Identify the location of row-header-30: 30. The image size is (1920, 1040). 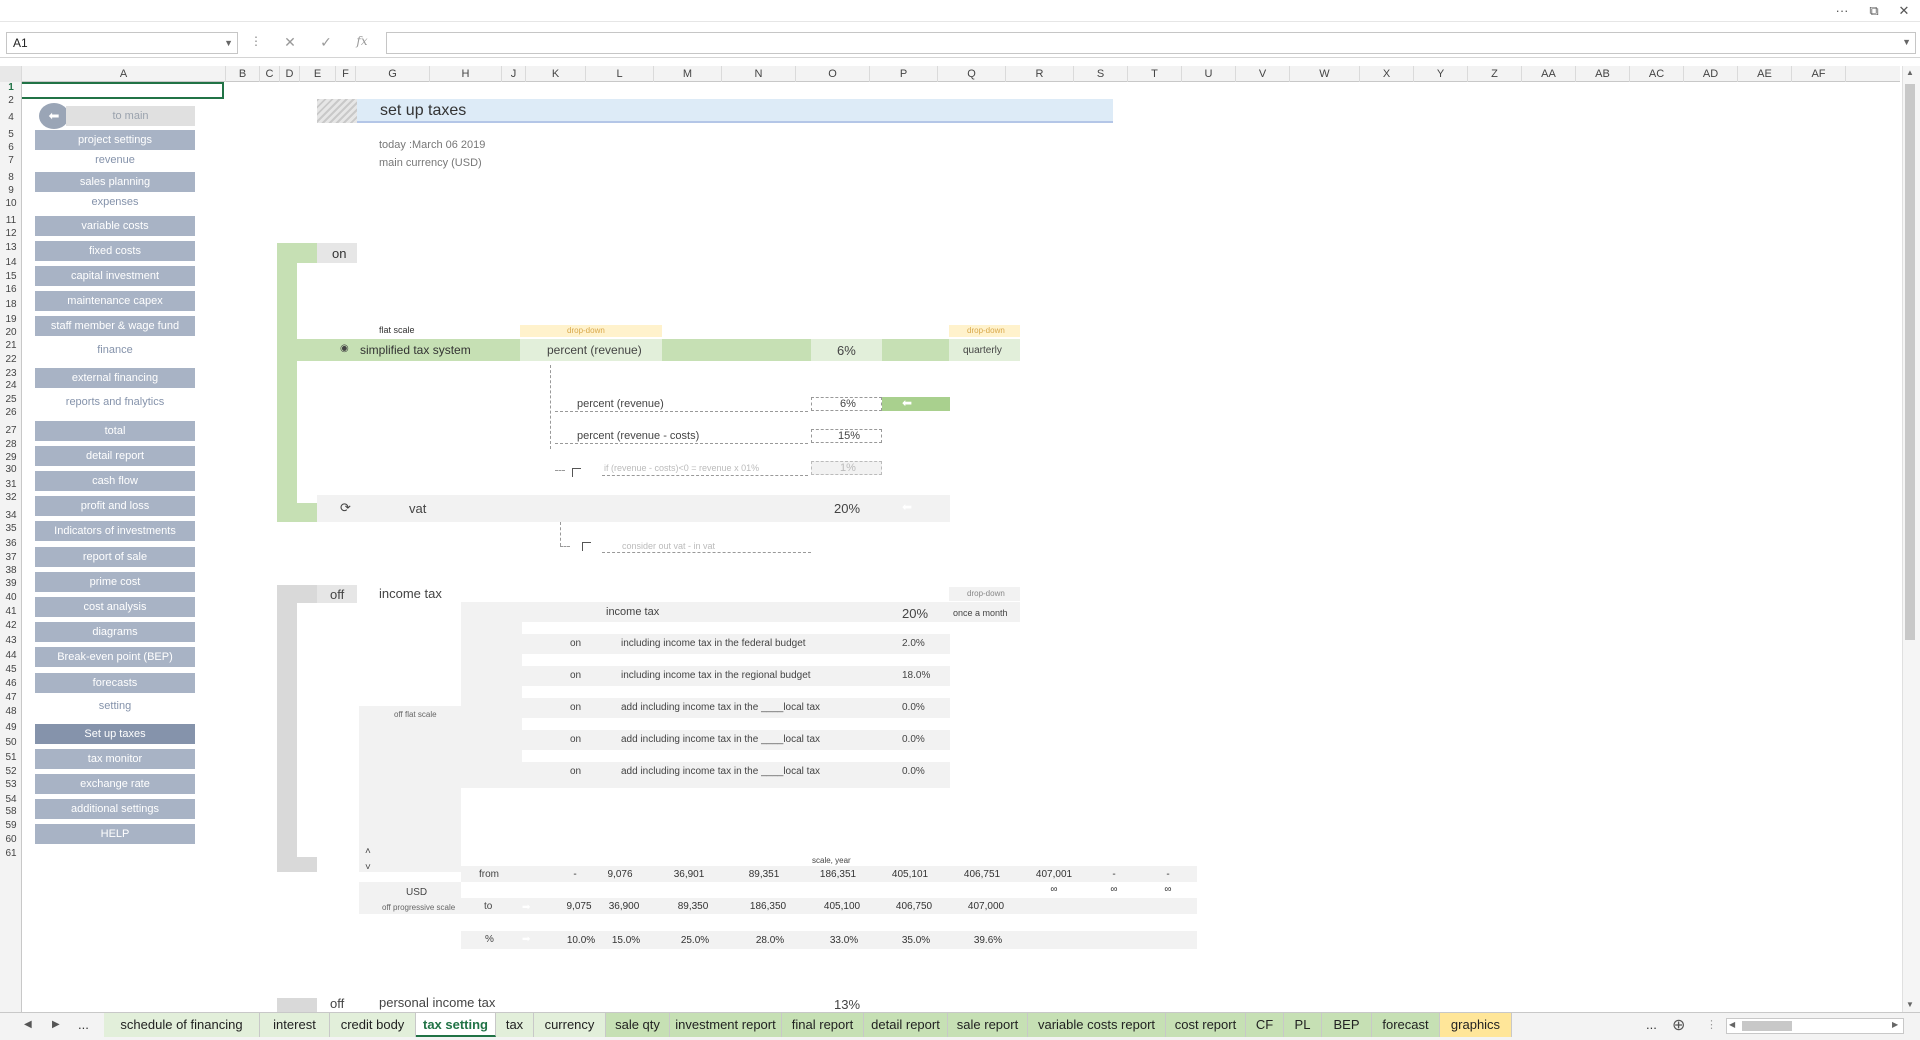
(11, 469).